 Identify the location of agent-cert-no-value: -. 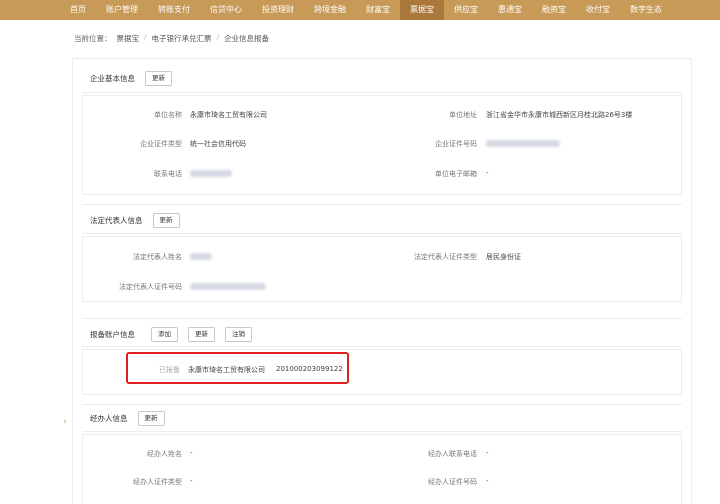
(487, 481).